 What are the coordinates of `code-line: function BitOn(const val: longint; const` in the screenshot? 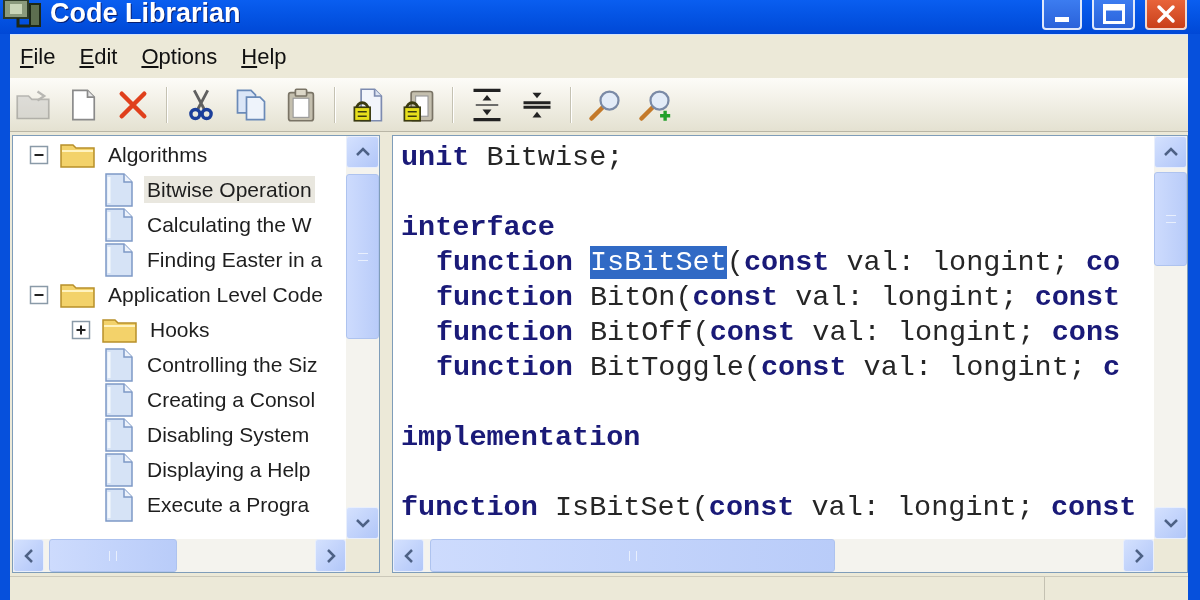 It's located at (778, 297).